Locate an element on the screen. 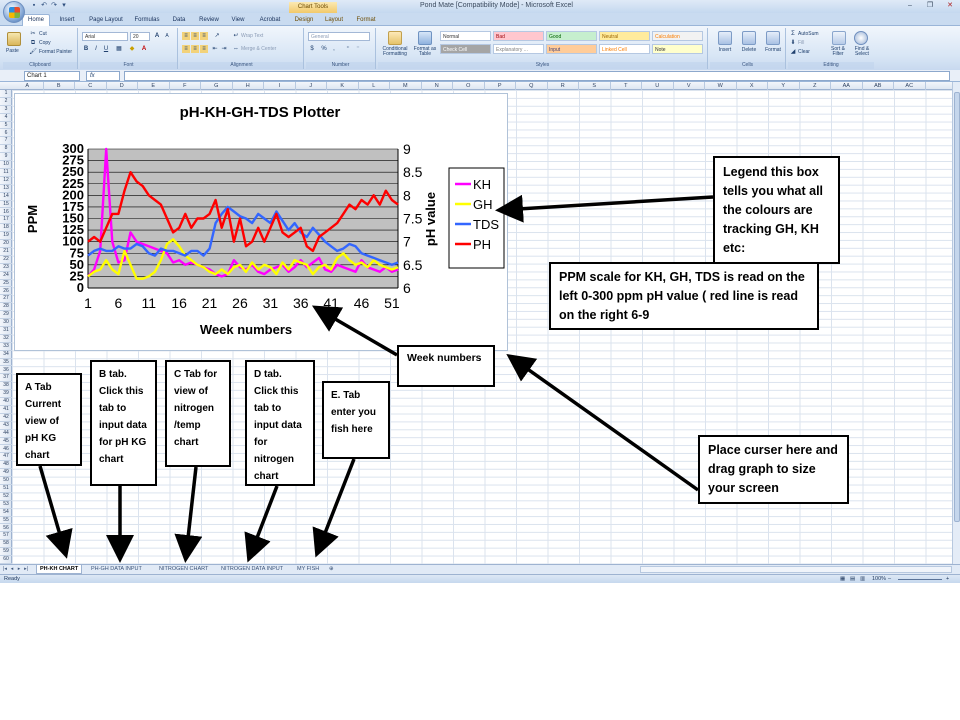 This screenshot has width=960, height=720. tab-d-arrow is located at coordinates (261, 524).